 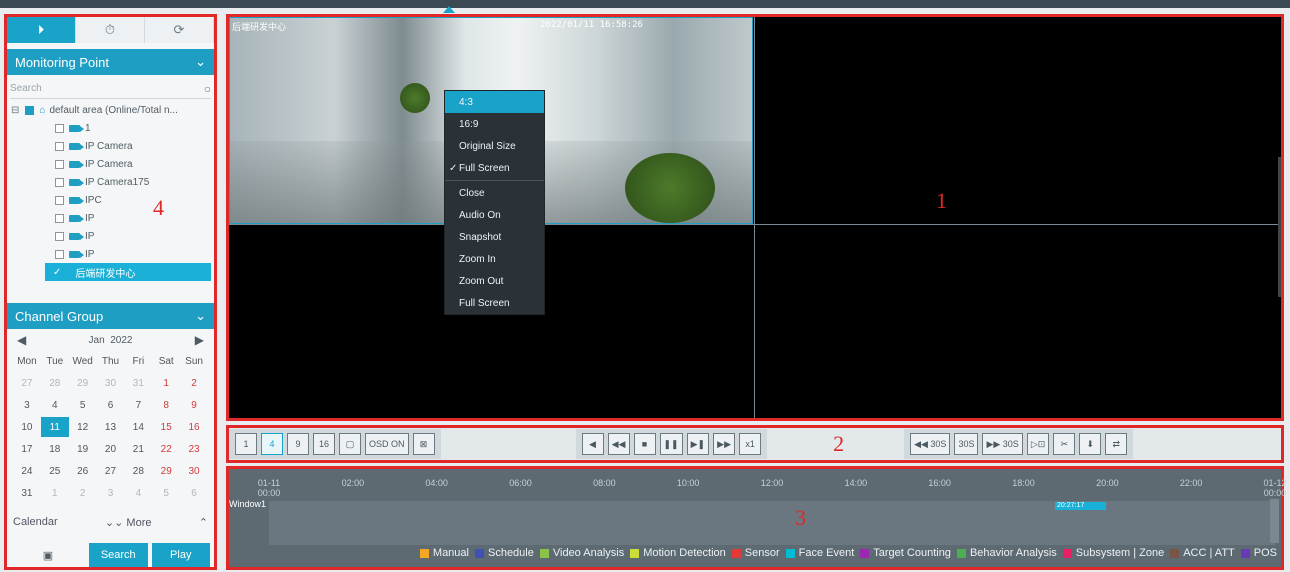 What do you see at coordinates (1080, 506) in the screenshot?
I see `record-segment: 20:27:17` at bounding box center [1080, 506].